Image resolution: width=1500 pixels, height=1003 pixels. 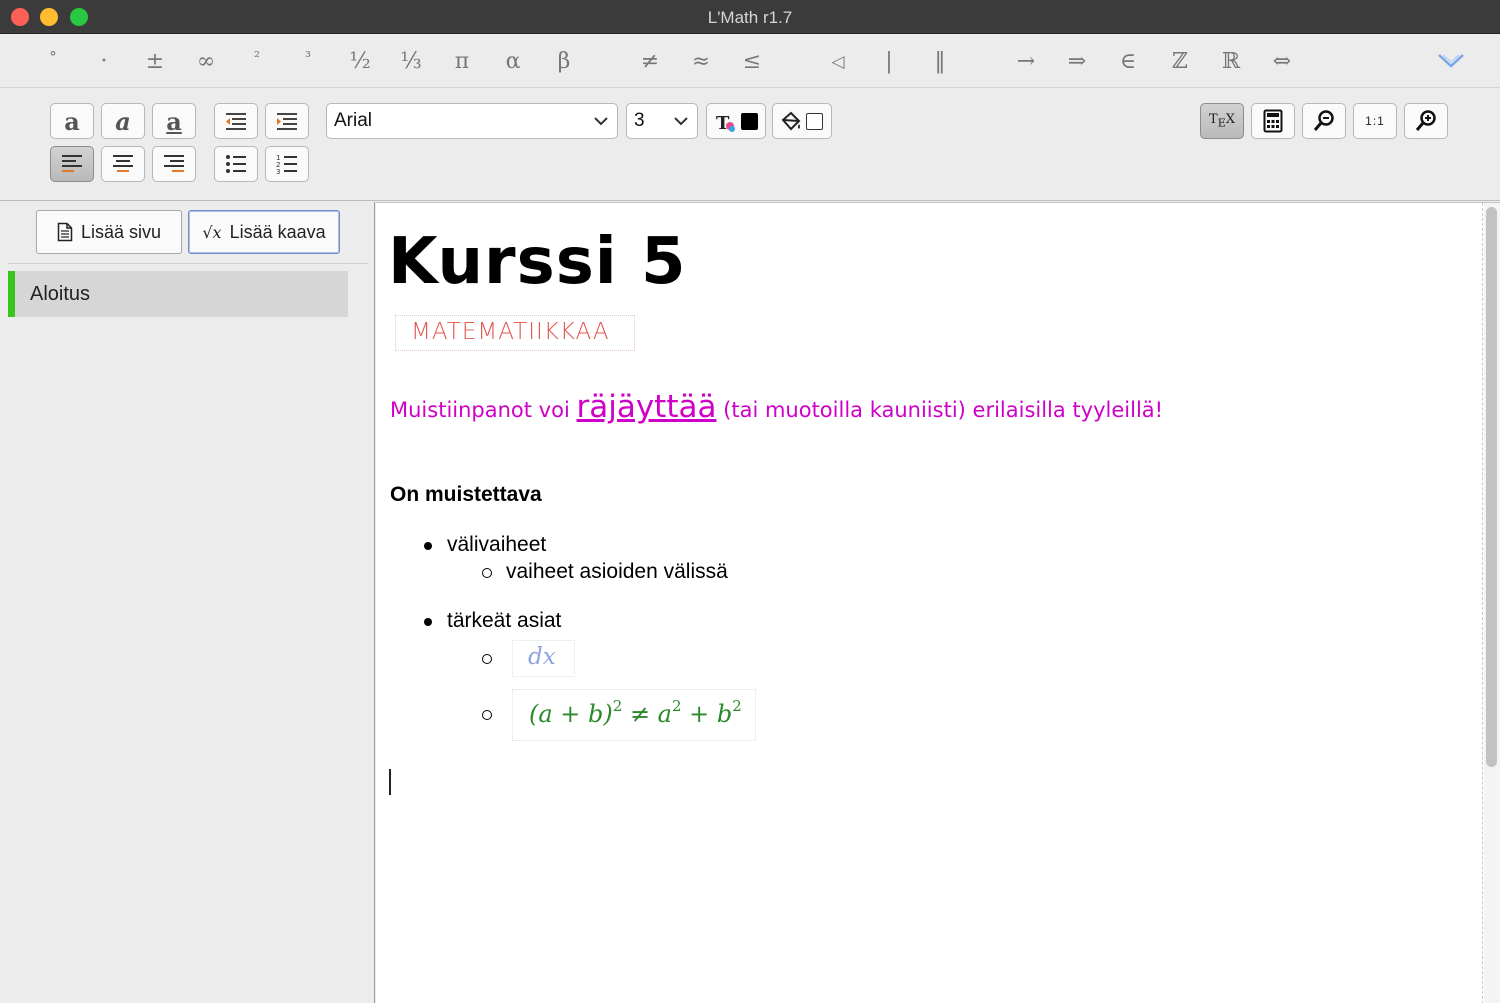 What do you see at coordinates (650, 62) in the screenshot?
I see `symbol-not-equal-button: ≠` at bounding box center [650, 62].